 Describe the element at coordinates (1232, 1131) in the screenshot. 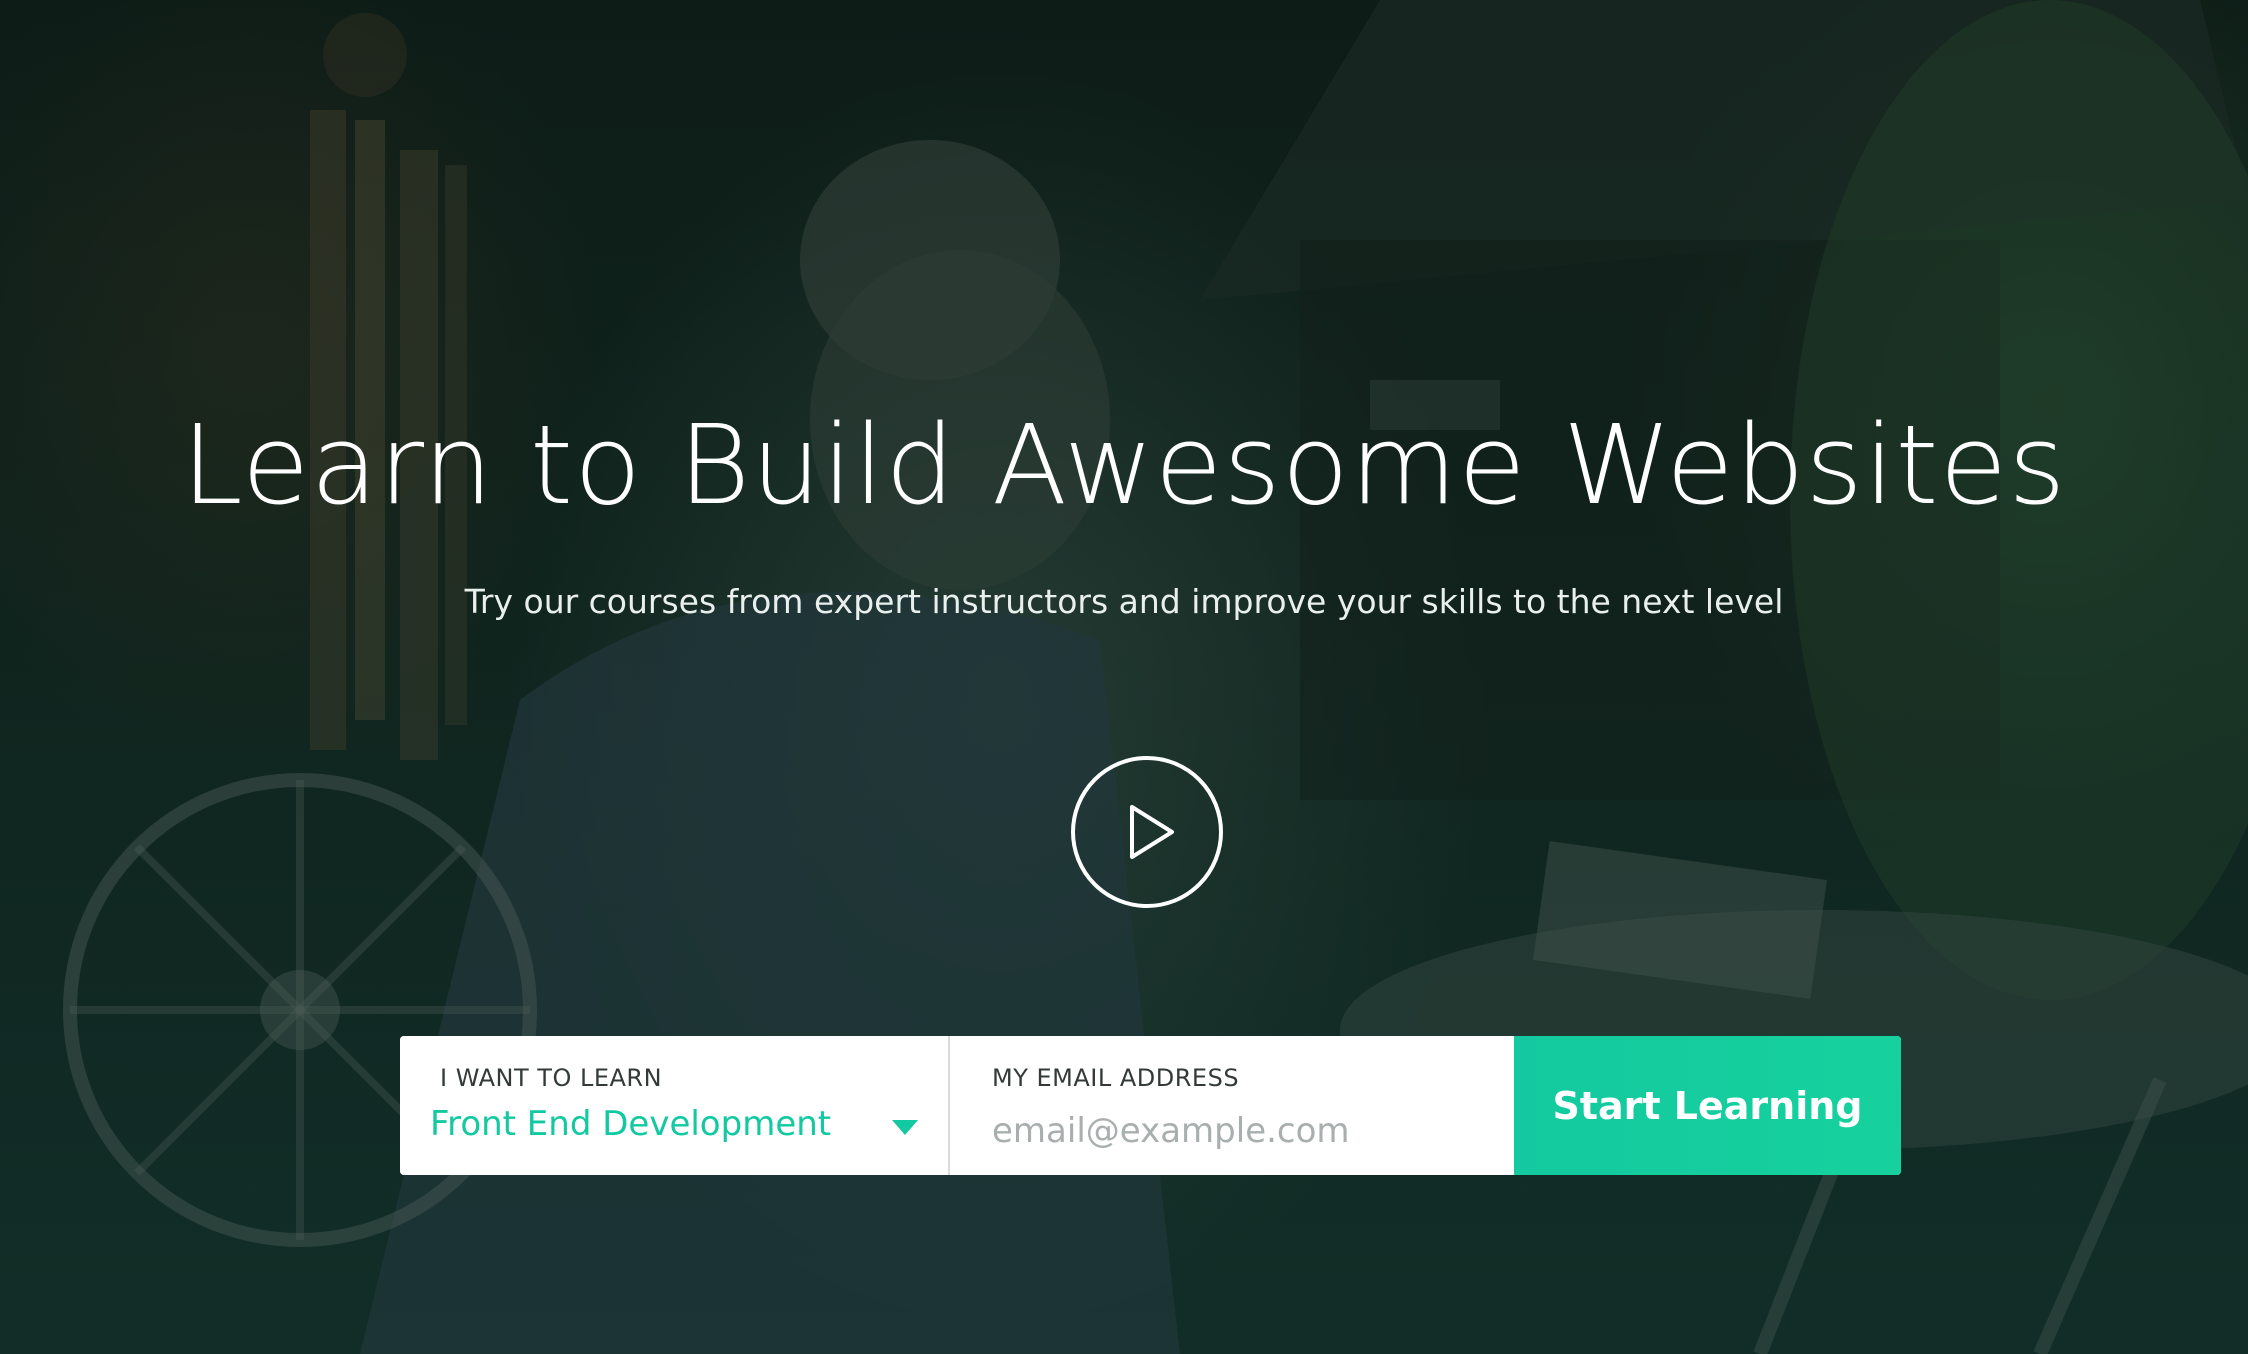

I see `email-field` at that location.